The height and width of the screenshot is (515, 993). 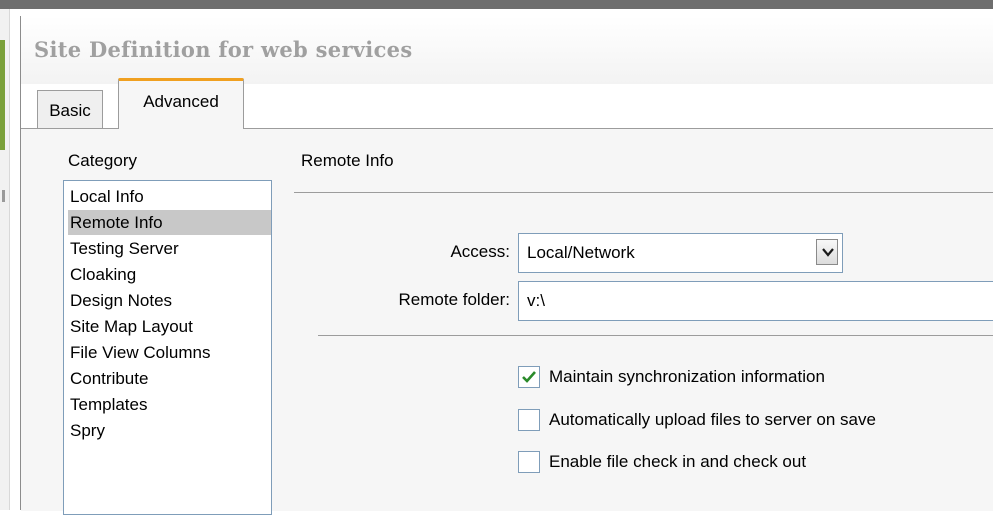 What do you see at coordinates (454, 299) in the screenshot?
I see `remote-folder-label: Remote folder:` at bounding box center [454, 299].